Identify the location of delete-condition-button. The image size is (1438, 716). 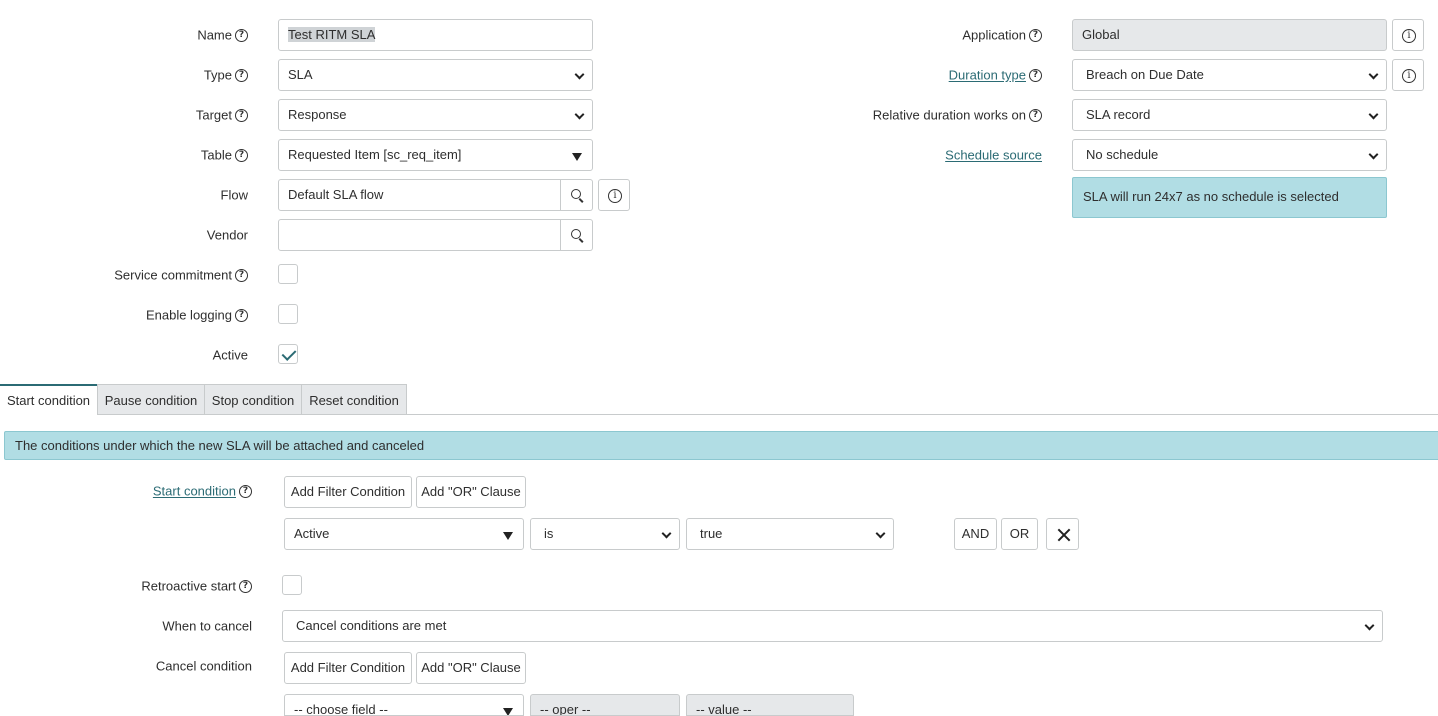
(1062, 534).